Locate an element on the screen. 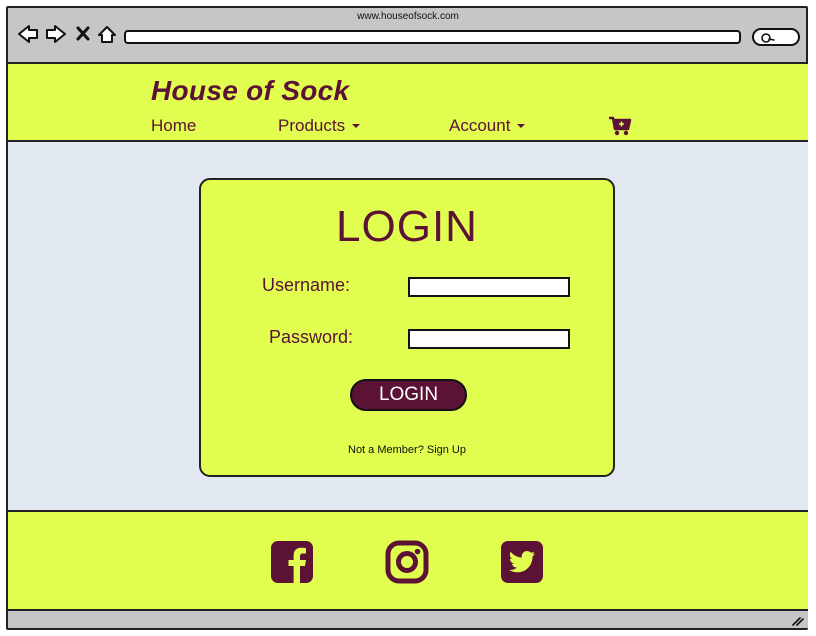 This screenshot has height=636, width=816. site-header: House of Sock Home Products Account is located at coordinates (408, 102).